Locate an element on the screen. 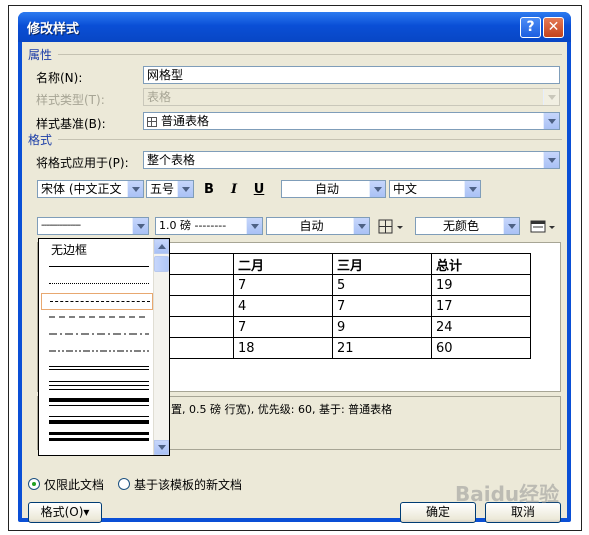  table-row: 18 21 60 is located at coordinates (342, 348).